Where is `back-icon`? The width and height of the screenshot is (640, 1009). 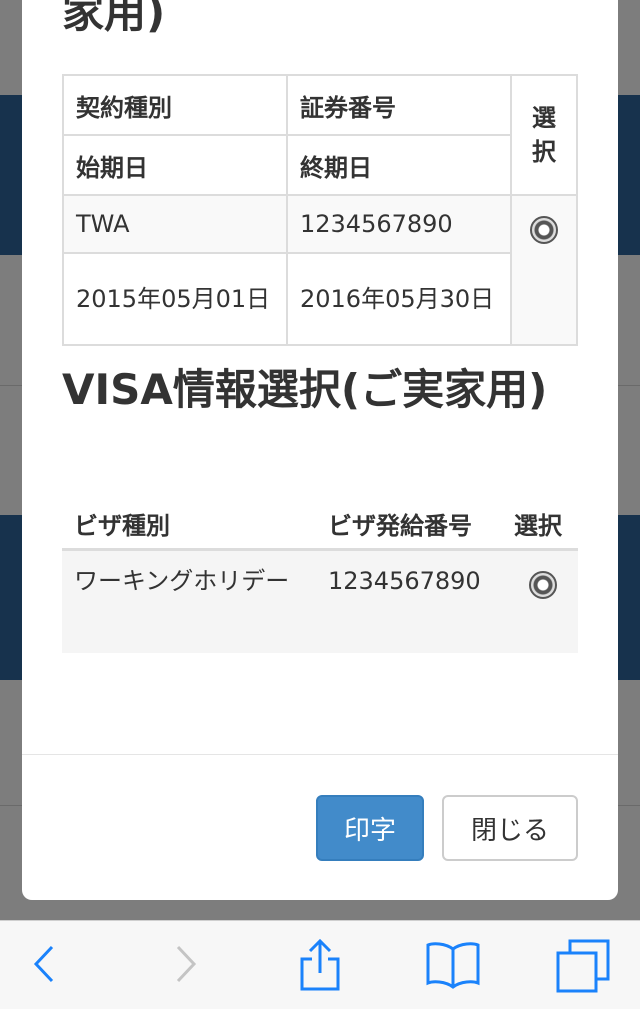 back-icon is located at coordinates (44, 964).